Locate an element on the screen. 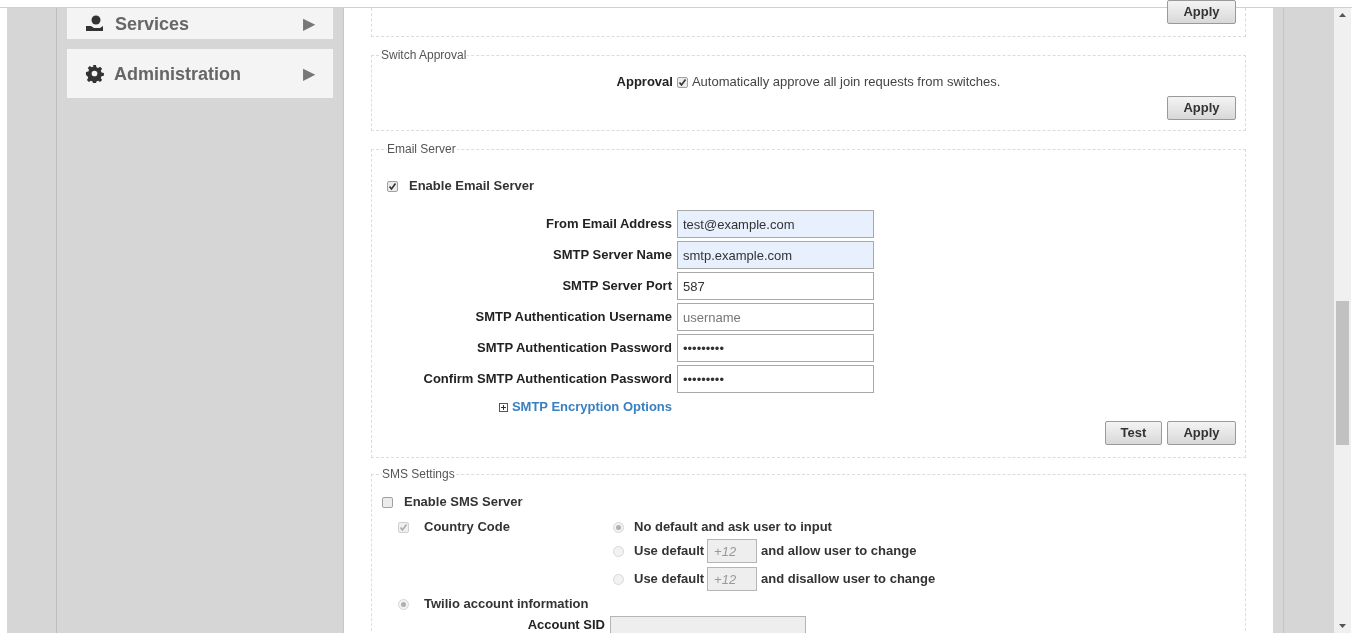 This screenshot has width=1352, height=633. scroll-down-icon is located at coordinates (1342, 626).